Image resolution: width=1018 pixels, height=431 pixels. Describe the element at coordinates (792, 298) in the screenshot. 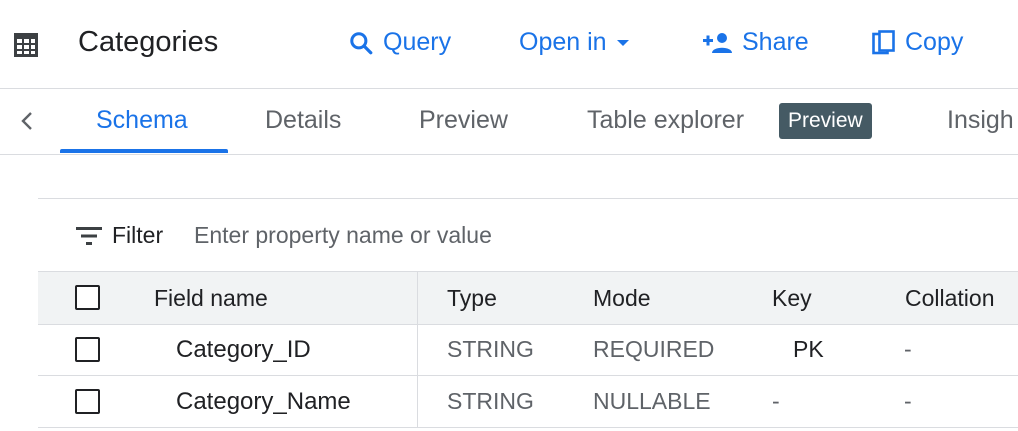

I see `column-header-key: Key` at that location.